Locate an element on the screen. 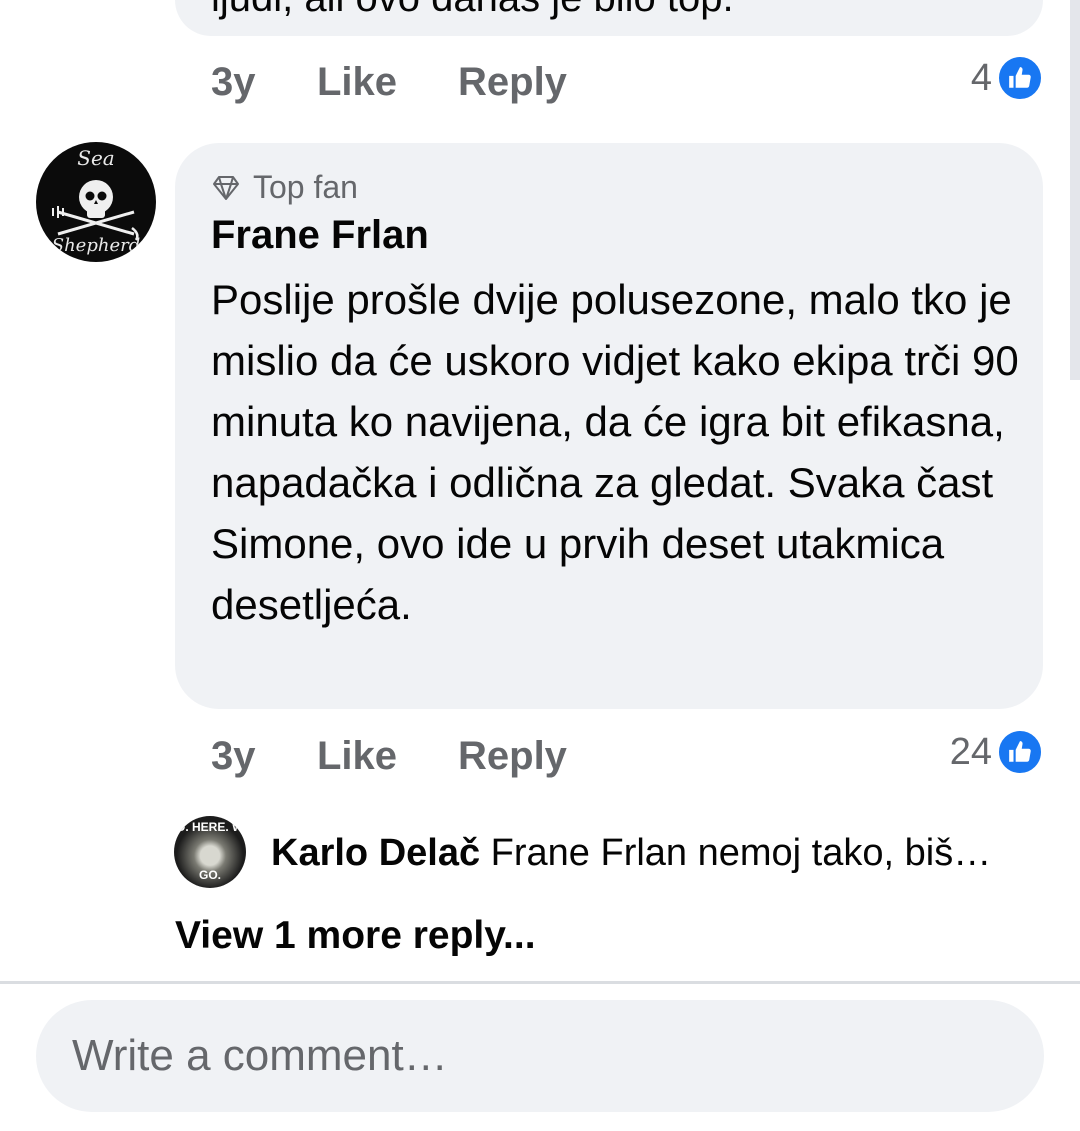 This screenshot has height=1131, width=1080. comment-reaction-count: 24 is located at coordinates (970, 751).